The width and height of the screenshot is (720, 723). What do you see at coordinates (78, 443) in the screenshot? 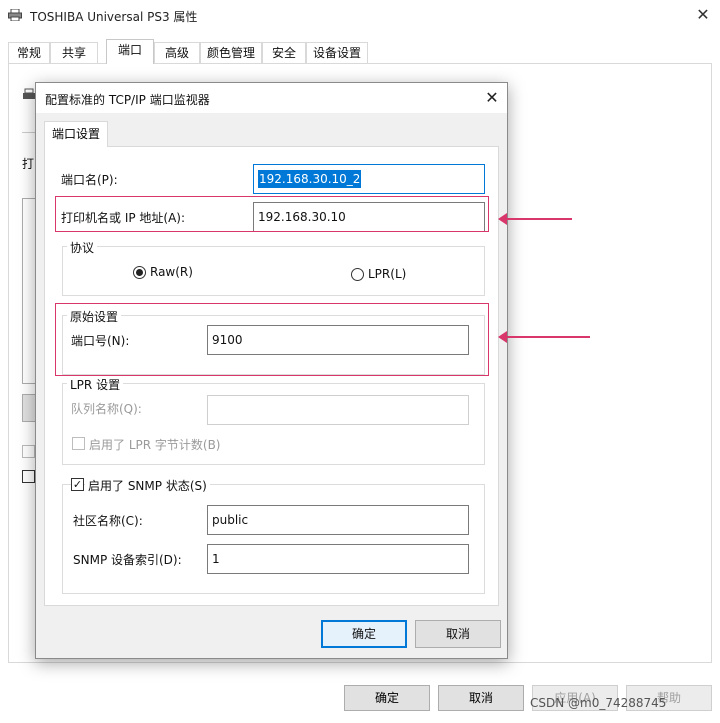
I see `lpr-byte-count-checkbox` at bounding box center [78, 443].